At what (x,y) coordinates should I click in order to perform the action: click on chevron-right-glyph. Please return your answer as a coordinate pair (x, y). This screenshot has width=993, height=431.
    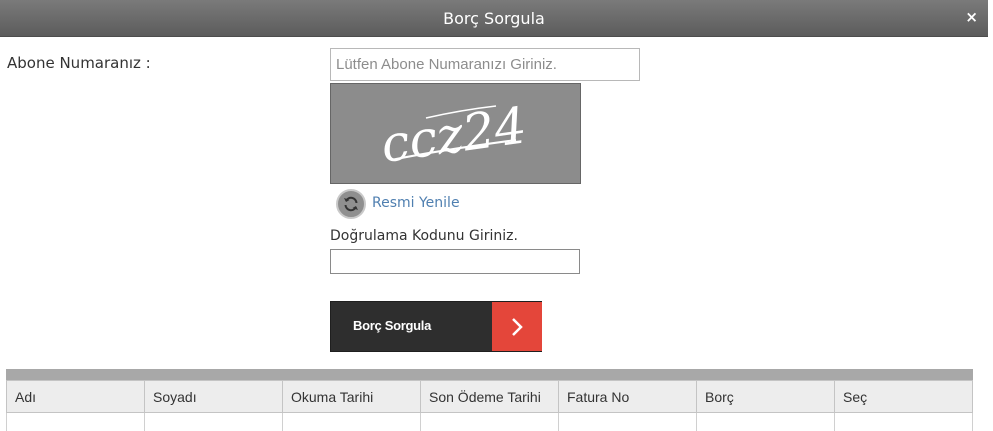
    Looking at the image, I should click on (517, 327).